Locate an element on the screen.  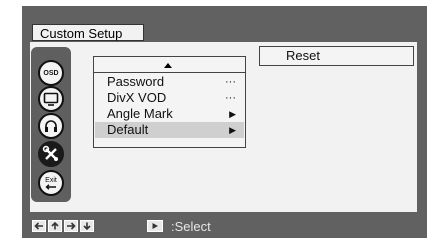
menu-item-angle-mark: Angle Mark ▶ is located at coordinates (169, 114).